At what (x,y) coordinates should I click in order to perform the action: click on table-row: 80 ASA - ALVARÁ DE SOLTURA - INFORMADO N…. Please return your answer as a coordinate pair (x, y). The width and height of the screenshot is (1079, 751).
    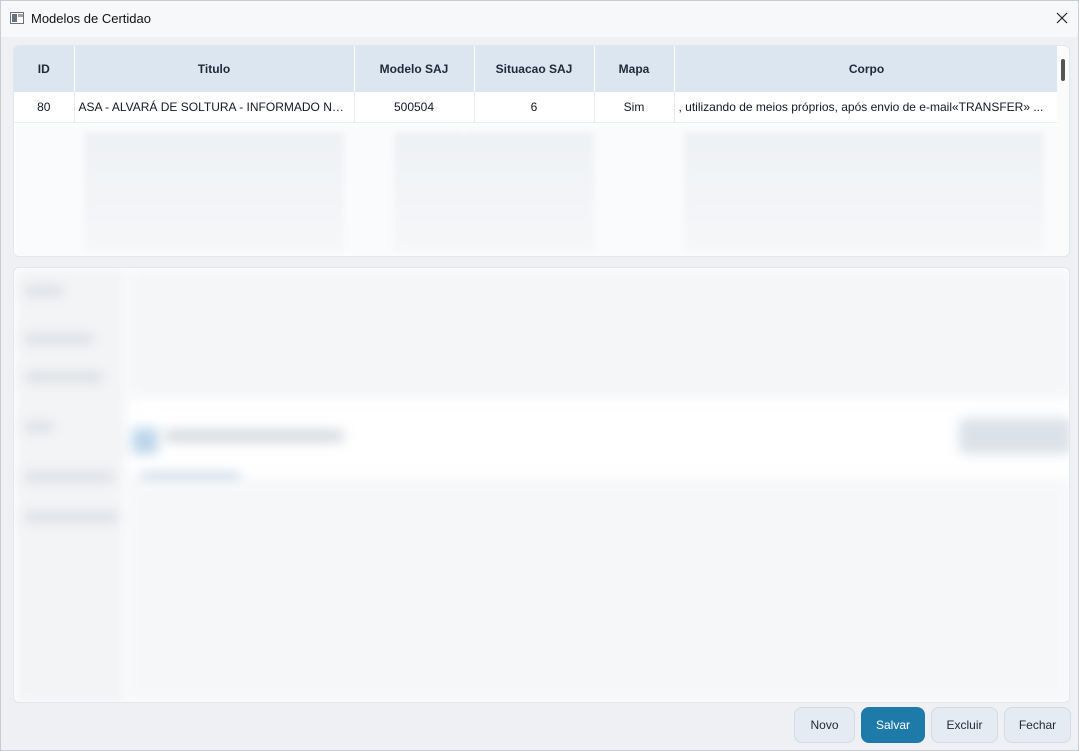
    Looking at the image, I should click on (537, 107).